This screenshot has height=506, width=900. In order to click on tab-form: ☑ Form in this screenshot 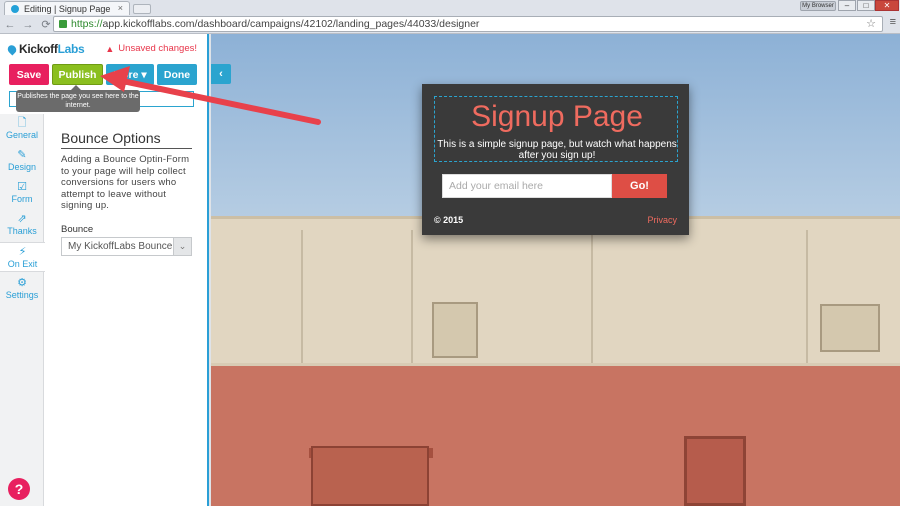, I will do `click(22, 193)`.